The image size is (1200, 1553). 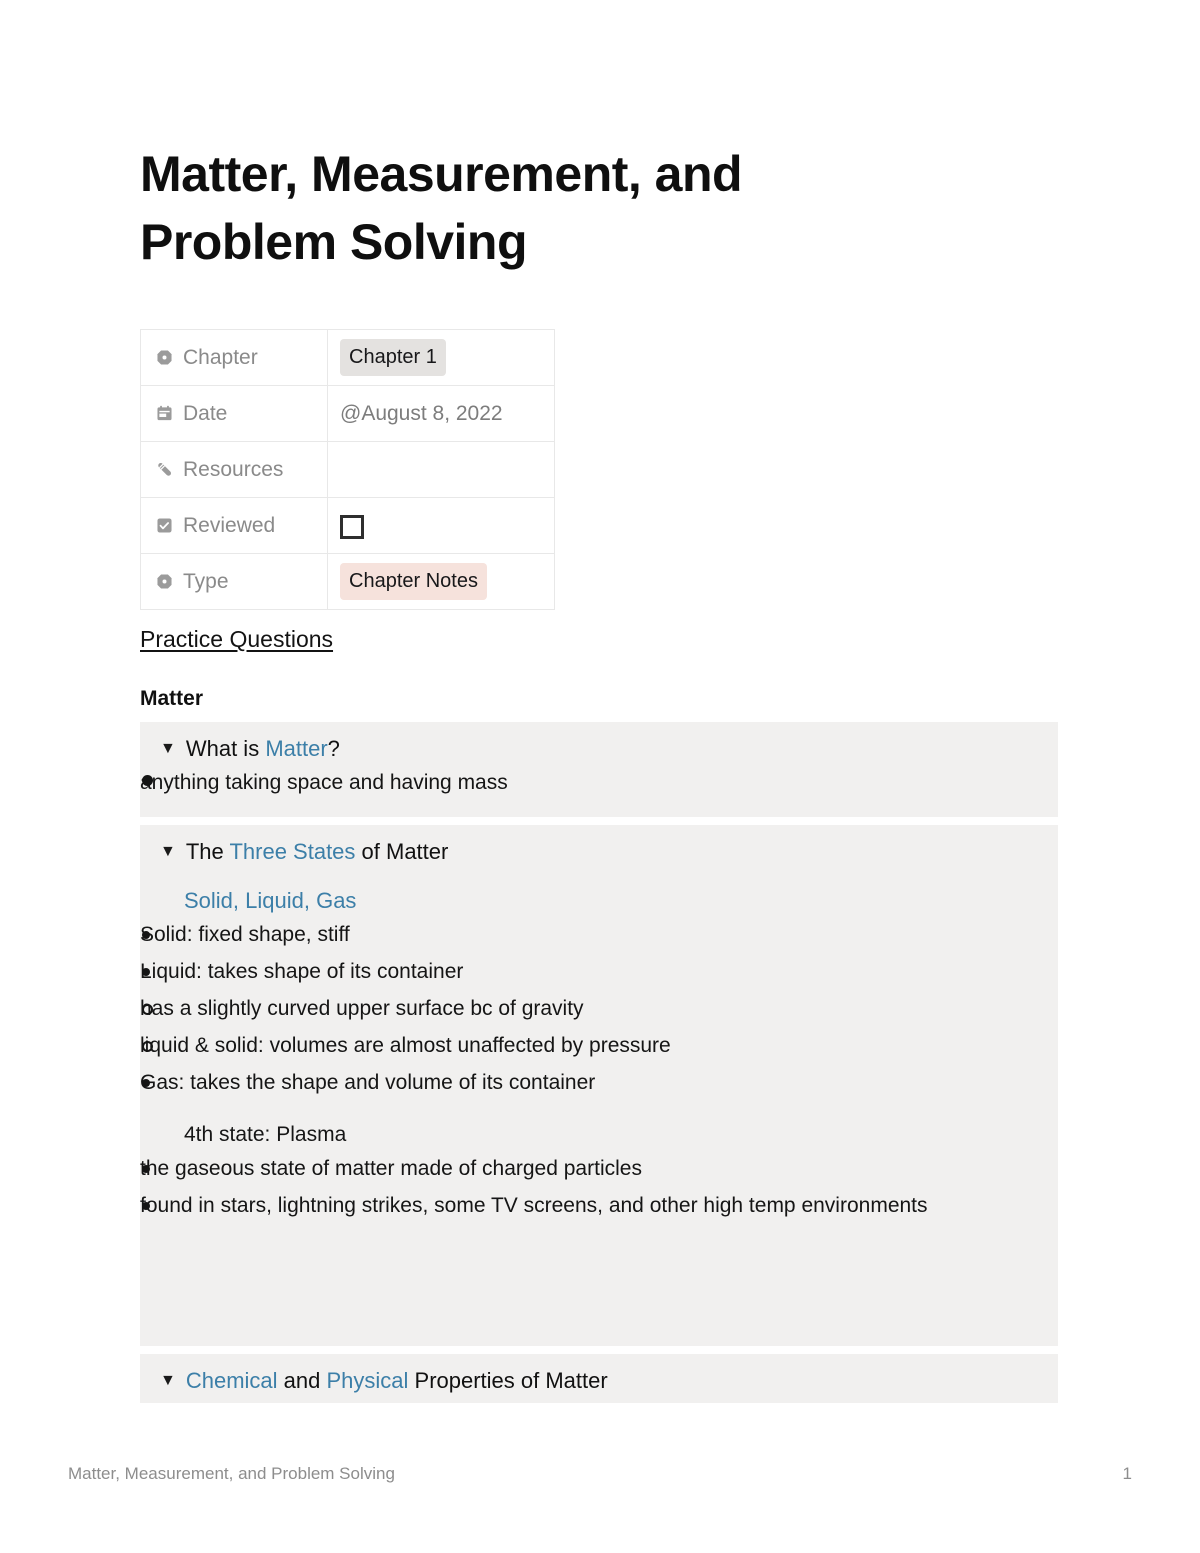 I want to click on toggle-title: What is Matter?, so click(x=263, y=749).